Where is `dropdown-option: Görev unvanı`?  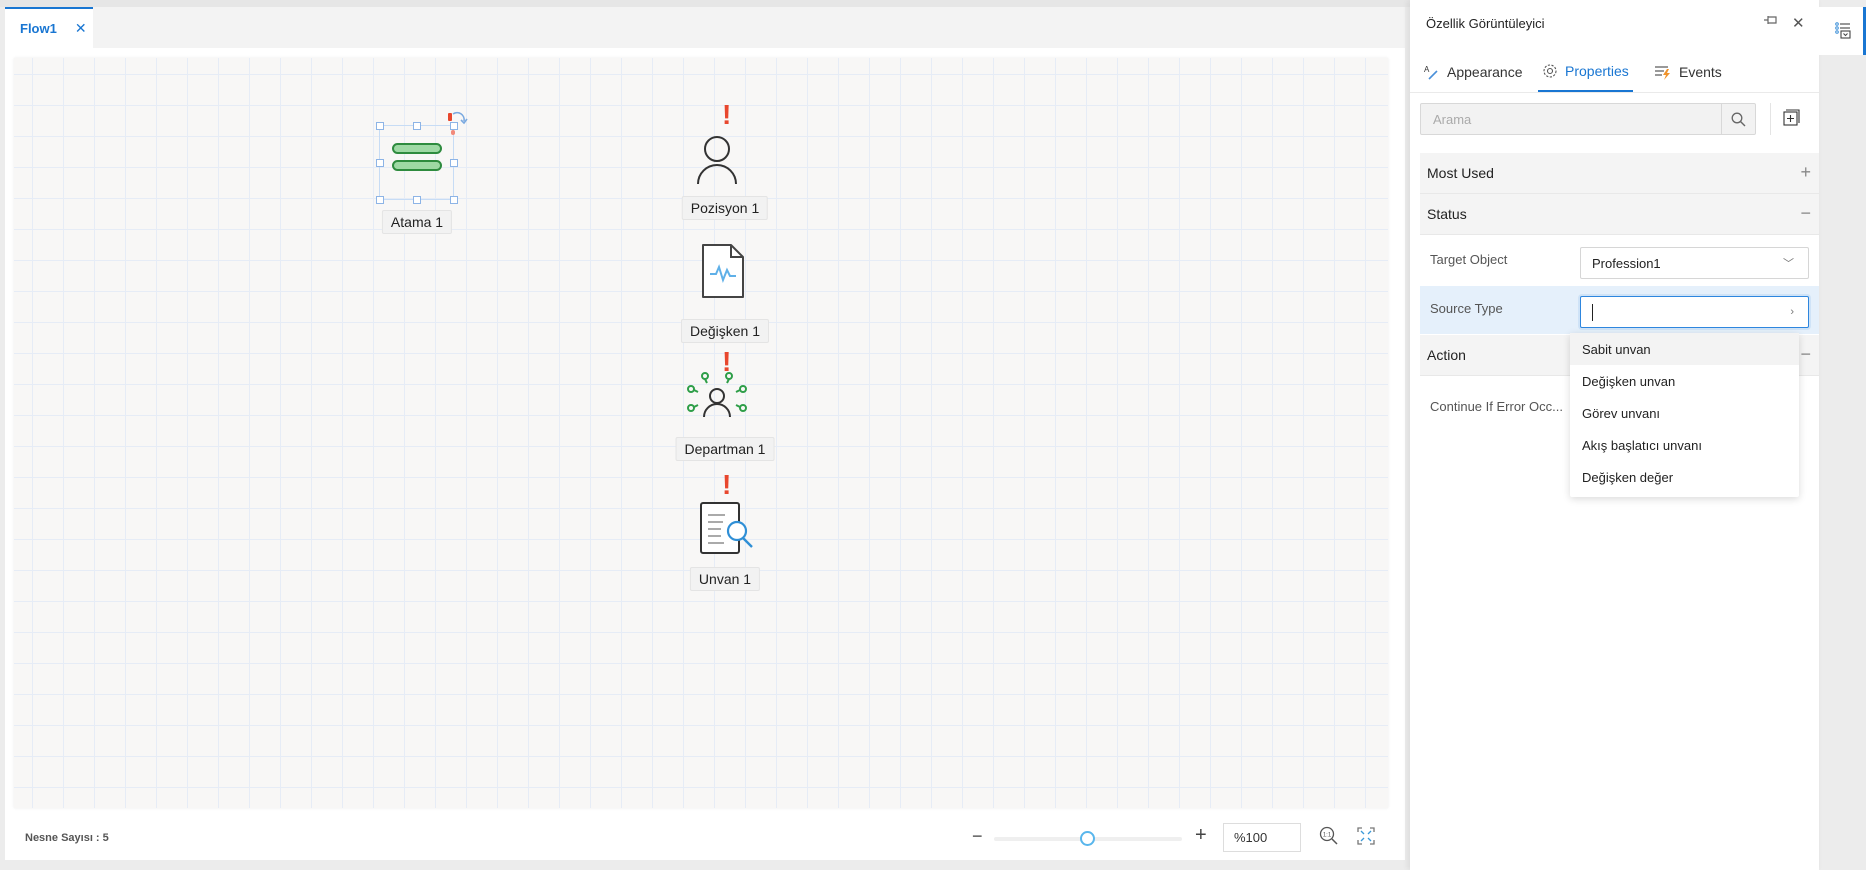
dropdown-option: Görev unvanı is located at coordinates (1684, 413).